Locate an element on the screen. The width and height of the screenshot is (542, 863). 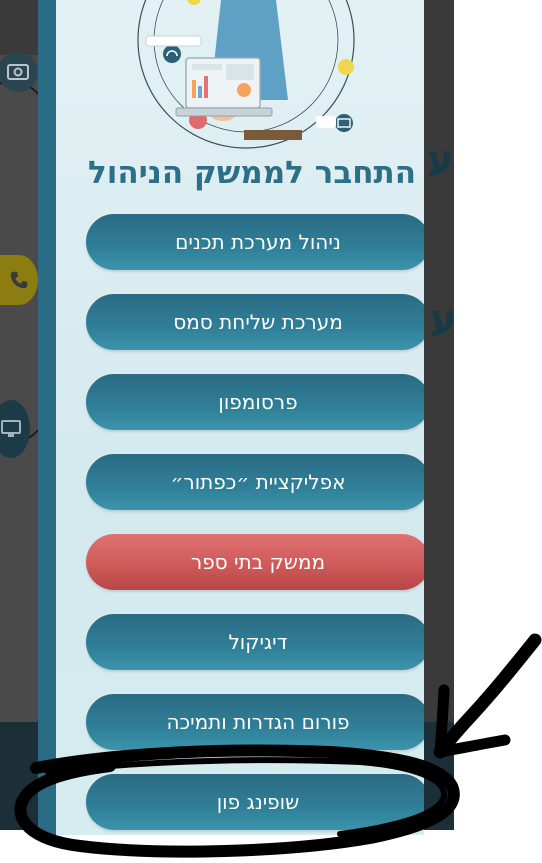
support-illustration is located at coordinates (246, 74).